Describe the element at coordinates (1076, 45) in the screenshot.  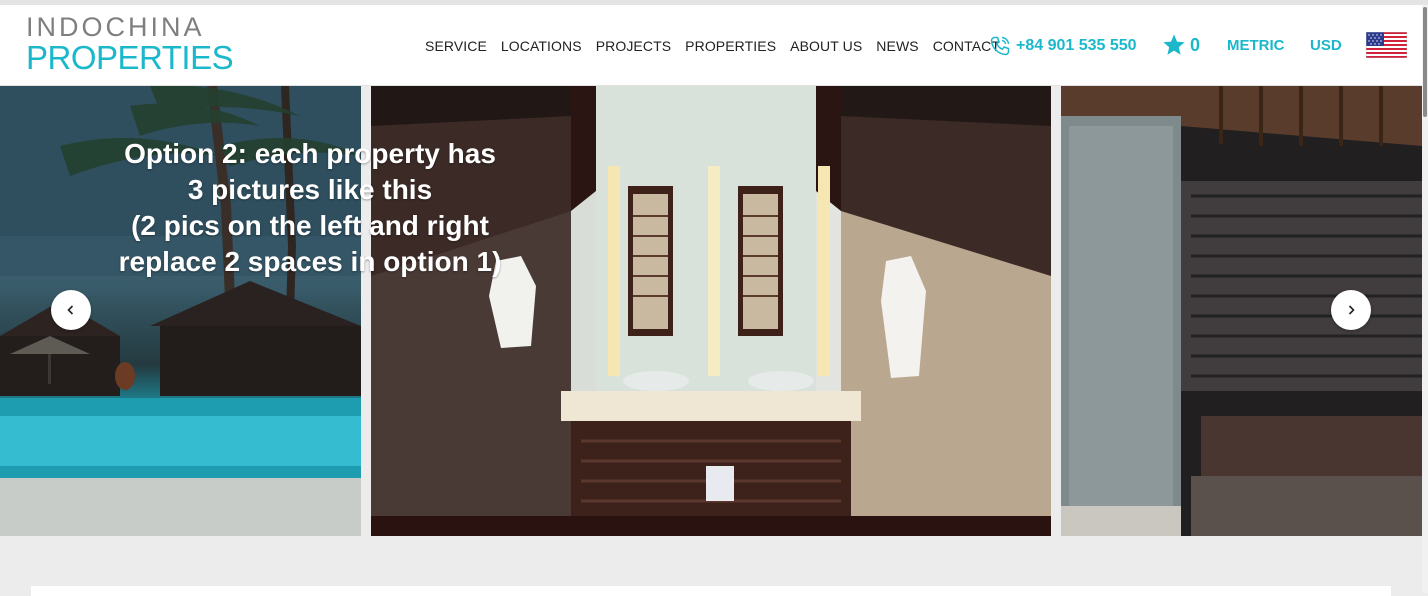
I see `phone-number: +84 901 535 550` at that location.